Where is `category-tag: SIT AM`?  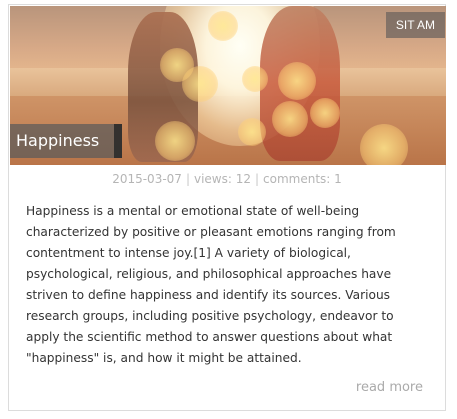
category-tag: SIT AM is located at coordinates (415, 25).